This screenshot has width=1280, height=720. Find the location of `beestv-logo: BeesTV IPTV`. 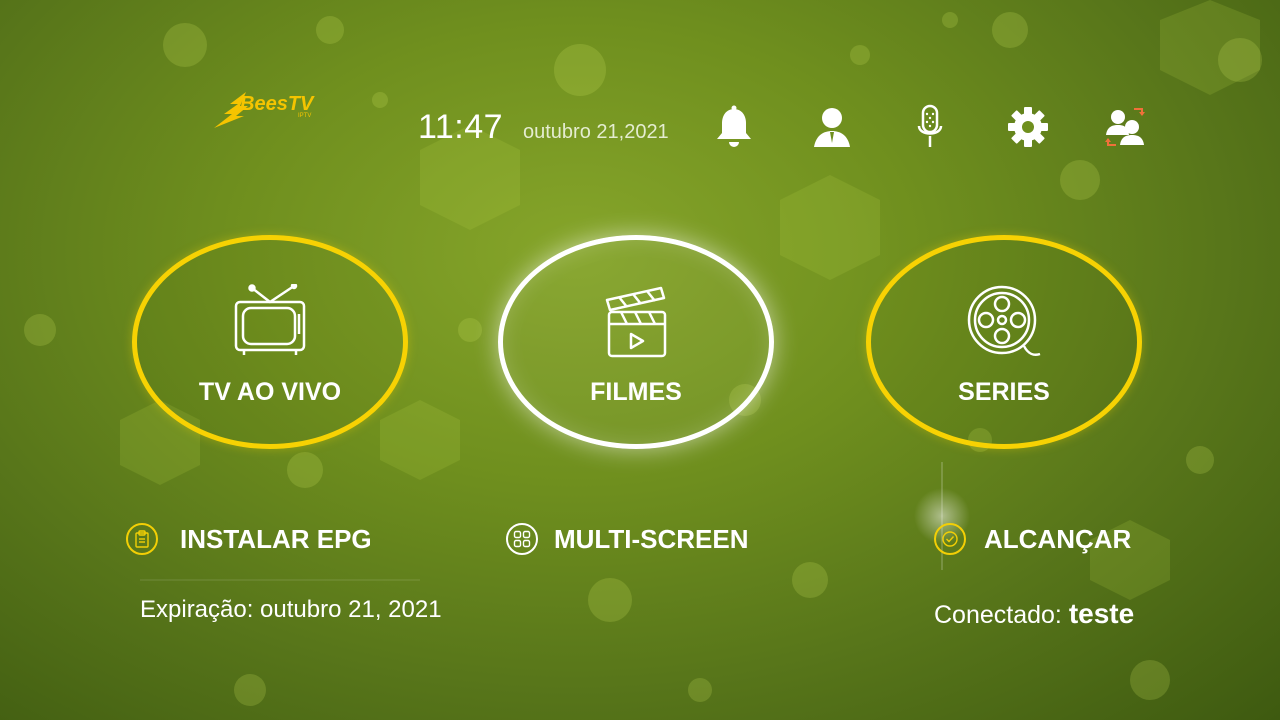

beestv-logo: BeesTV IPTV is located at coordinates (265, 108).